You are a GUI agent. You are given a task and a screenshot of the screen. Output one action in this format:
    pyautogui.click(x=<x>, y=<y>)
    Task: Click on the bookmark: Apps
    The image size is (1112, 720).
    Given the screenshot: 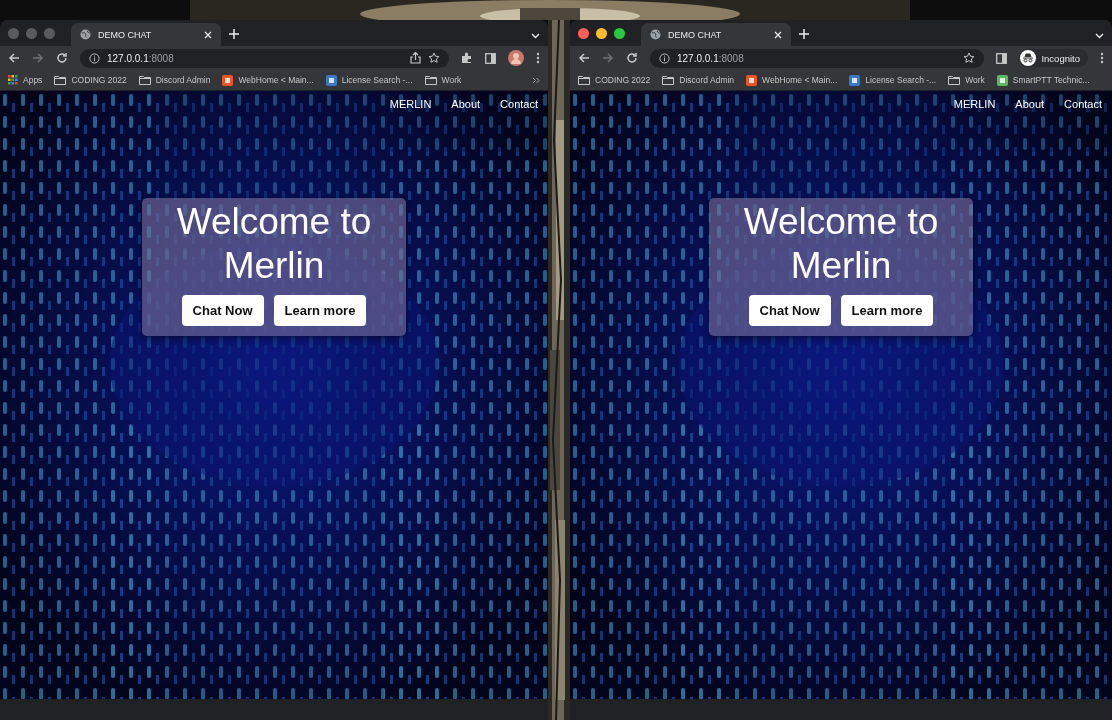 What is the action you would take?
    pyautogui.click(x=25, y=80)
    